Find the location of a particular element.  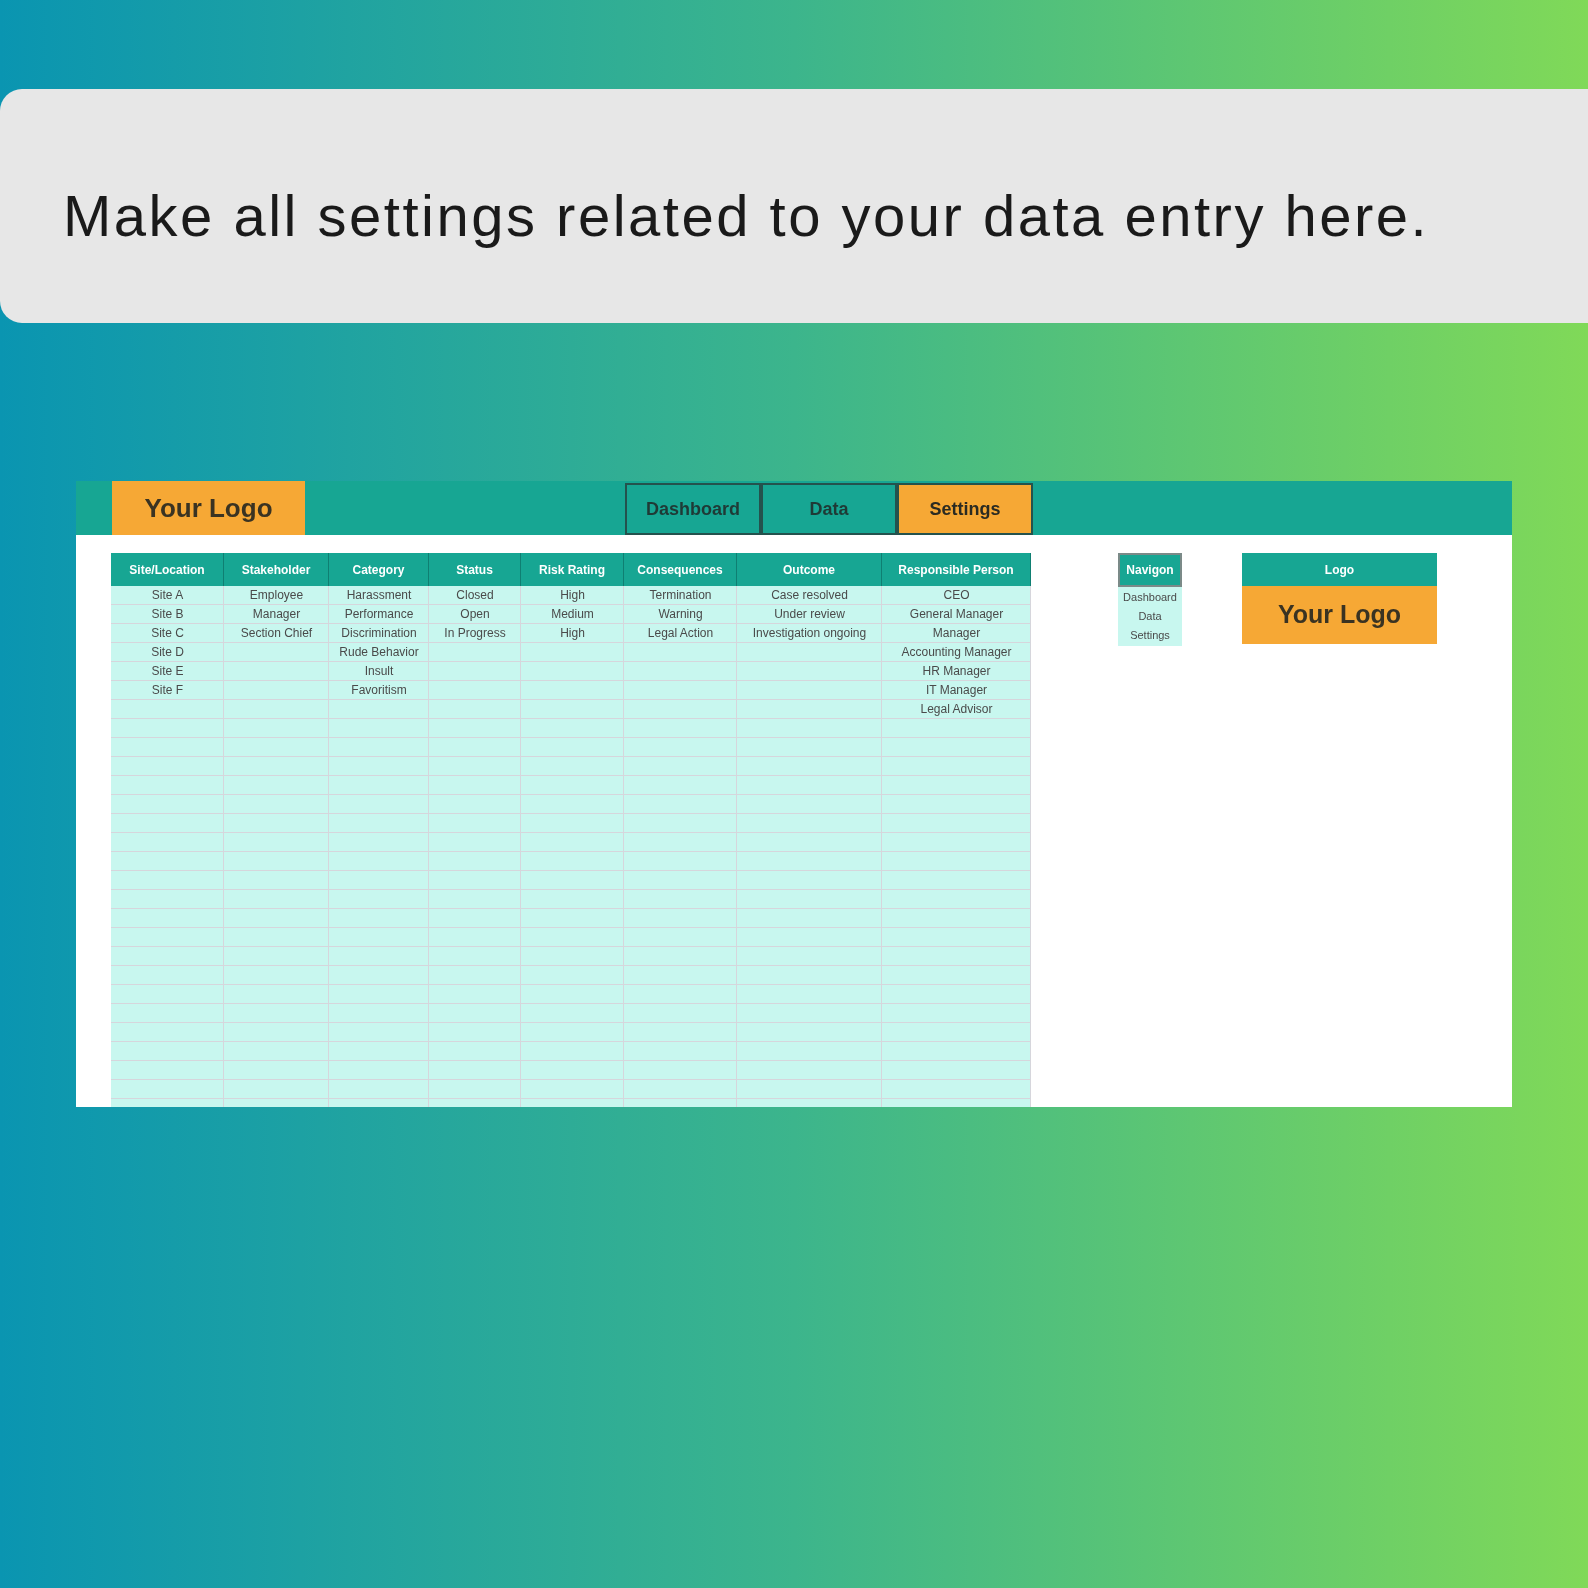

logo-header: Logo is located at coordinates (1339, 569).